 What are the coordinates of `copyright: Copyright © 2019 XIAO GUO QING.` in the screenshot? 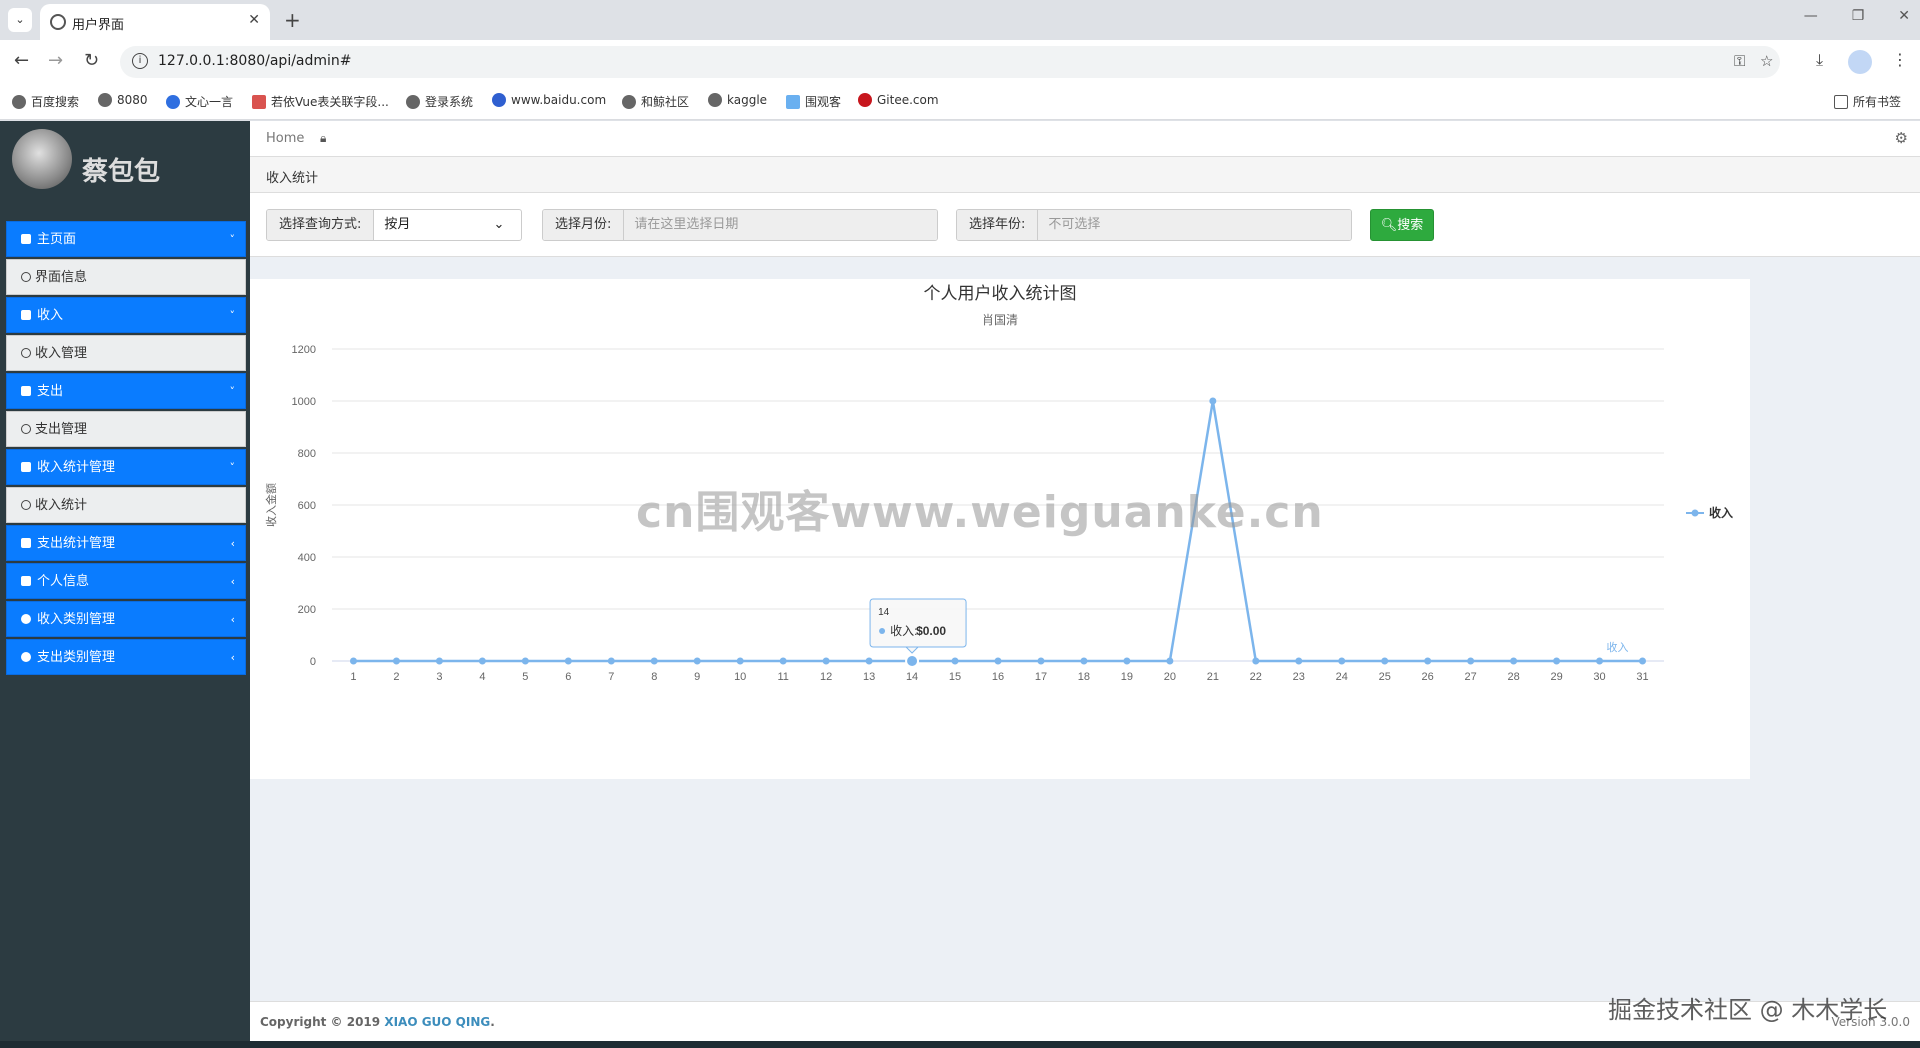 It's located at (377, 1022).